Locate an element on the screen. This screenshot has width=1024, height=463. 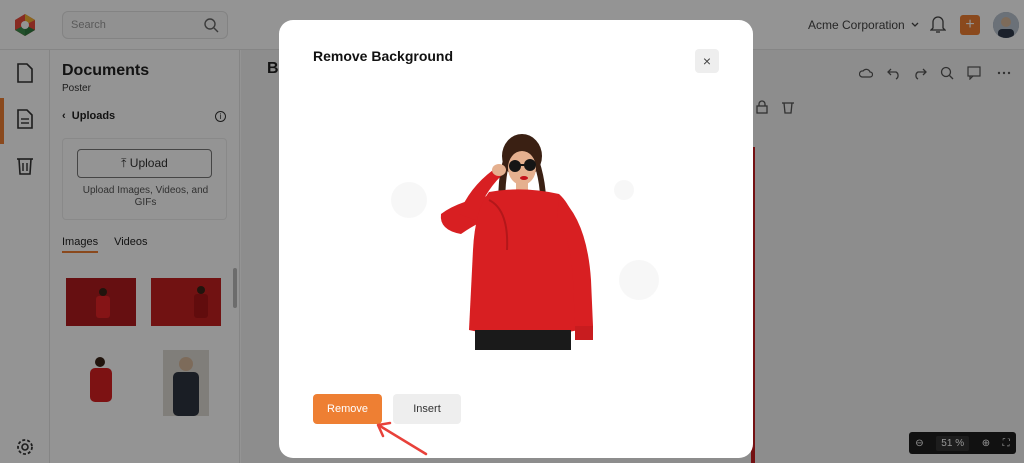
close-button: × is located at coordinates (707, 61).